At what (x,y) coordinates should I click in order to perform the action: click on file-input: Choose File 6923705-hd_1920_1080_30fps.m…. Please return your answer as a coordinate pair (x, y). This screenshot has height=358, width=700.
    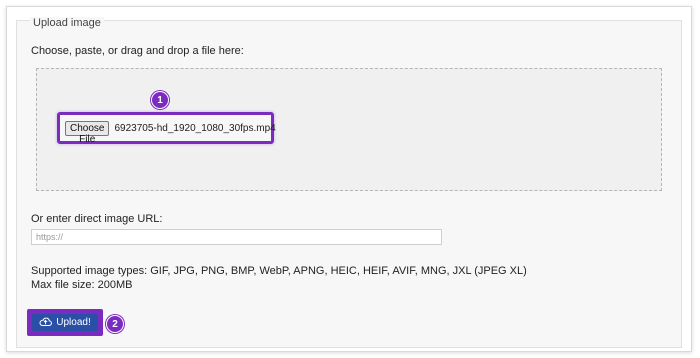
    Looking at the image, I should click on (166, 128).